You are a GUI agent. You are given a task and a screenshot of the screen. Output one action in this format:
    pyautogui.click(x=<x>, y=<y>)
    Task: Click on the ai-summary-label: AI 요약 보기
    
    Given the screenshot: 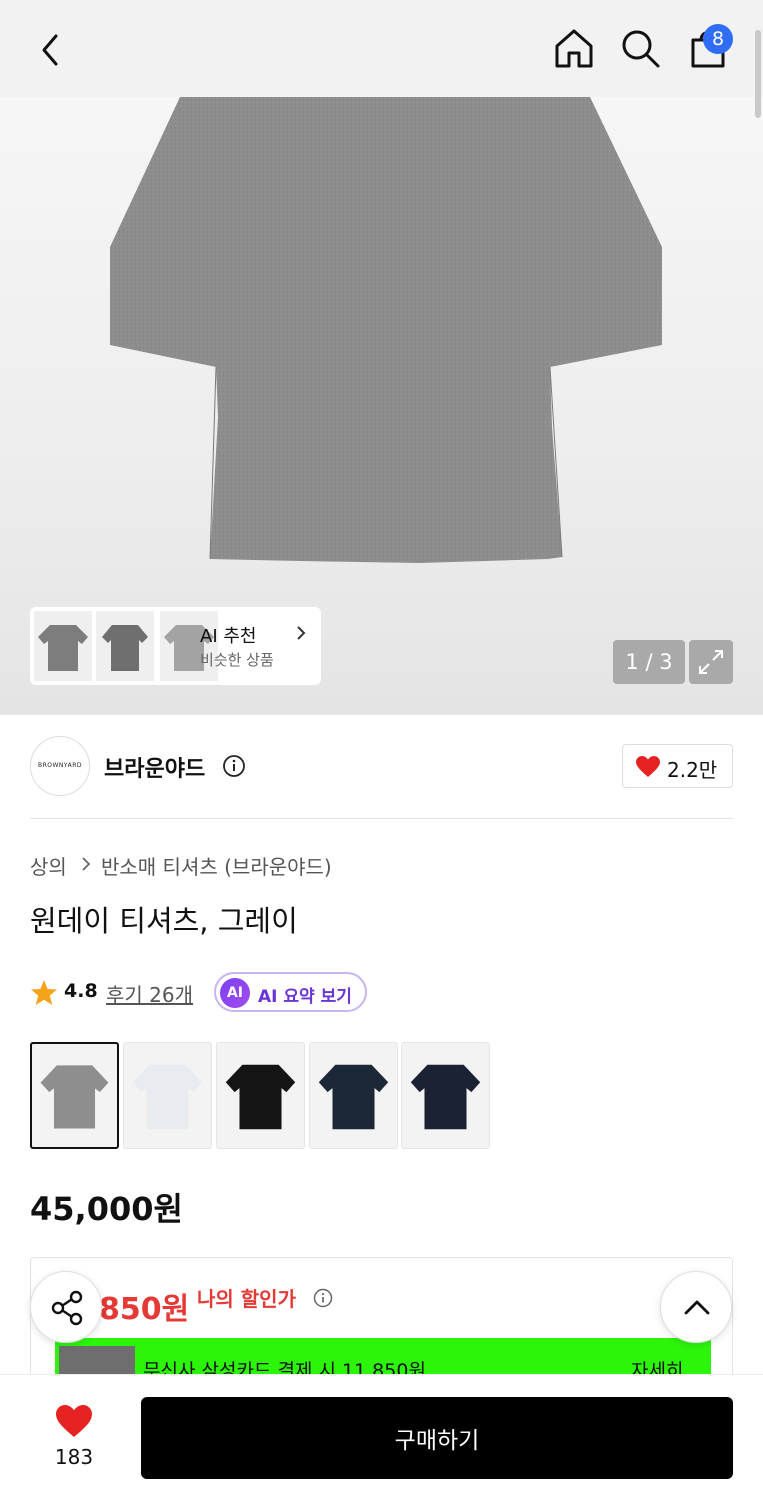 What is the action you would take?
    pyautogui.click(x=305, y=997)
    